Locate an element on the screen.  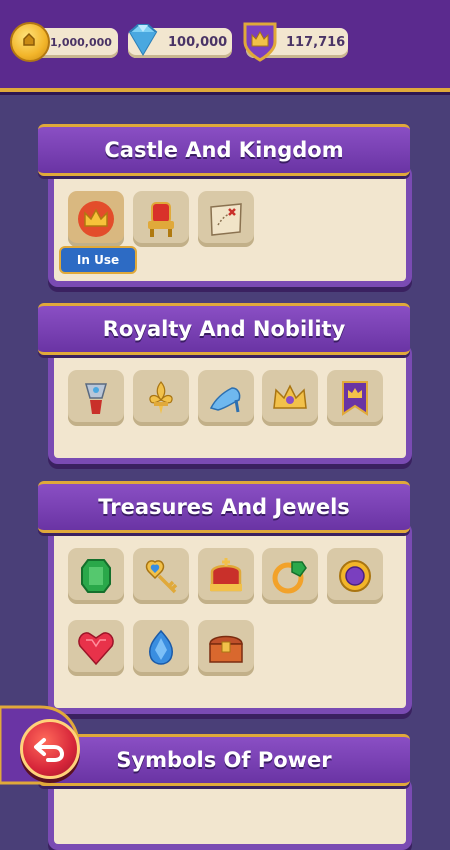
coin-counter: 1,000,000 is located at coordinates (64, 42).